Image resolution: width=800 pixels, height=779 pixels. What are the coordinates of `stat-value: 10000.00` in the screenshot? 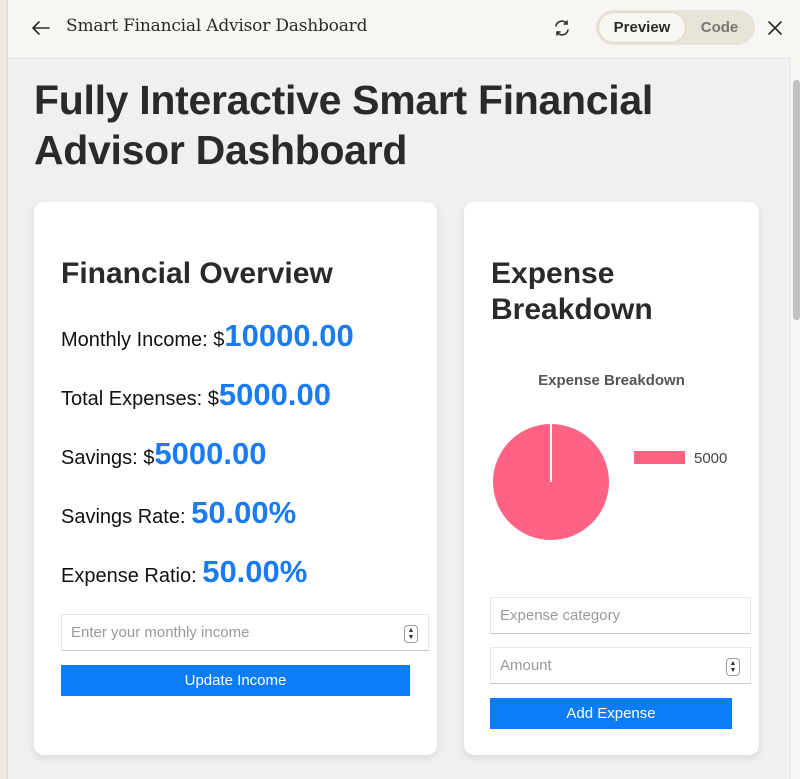 It's located at (289, 335).